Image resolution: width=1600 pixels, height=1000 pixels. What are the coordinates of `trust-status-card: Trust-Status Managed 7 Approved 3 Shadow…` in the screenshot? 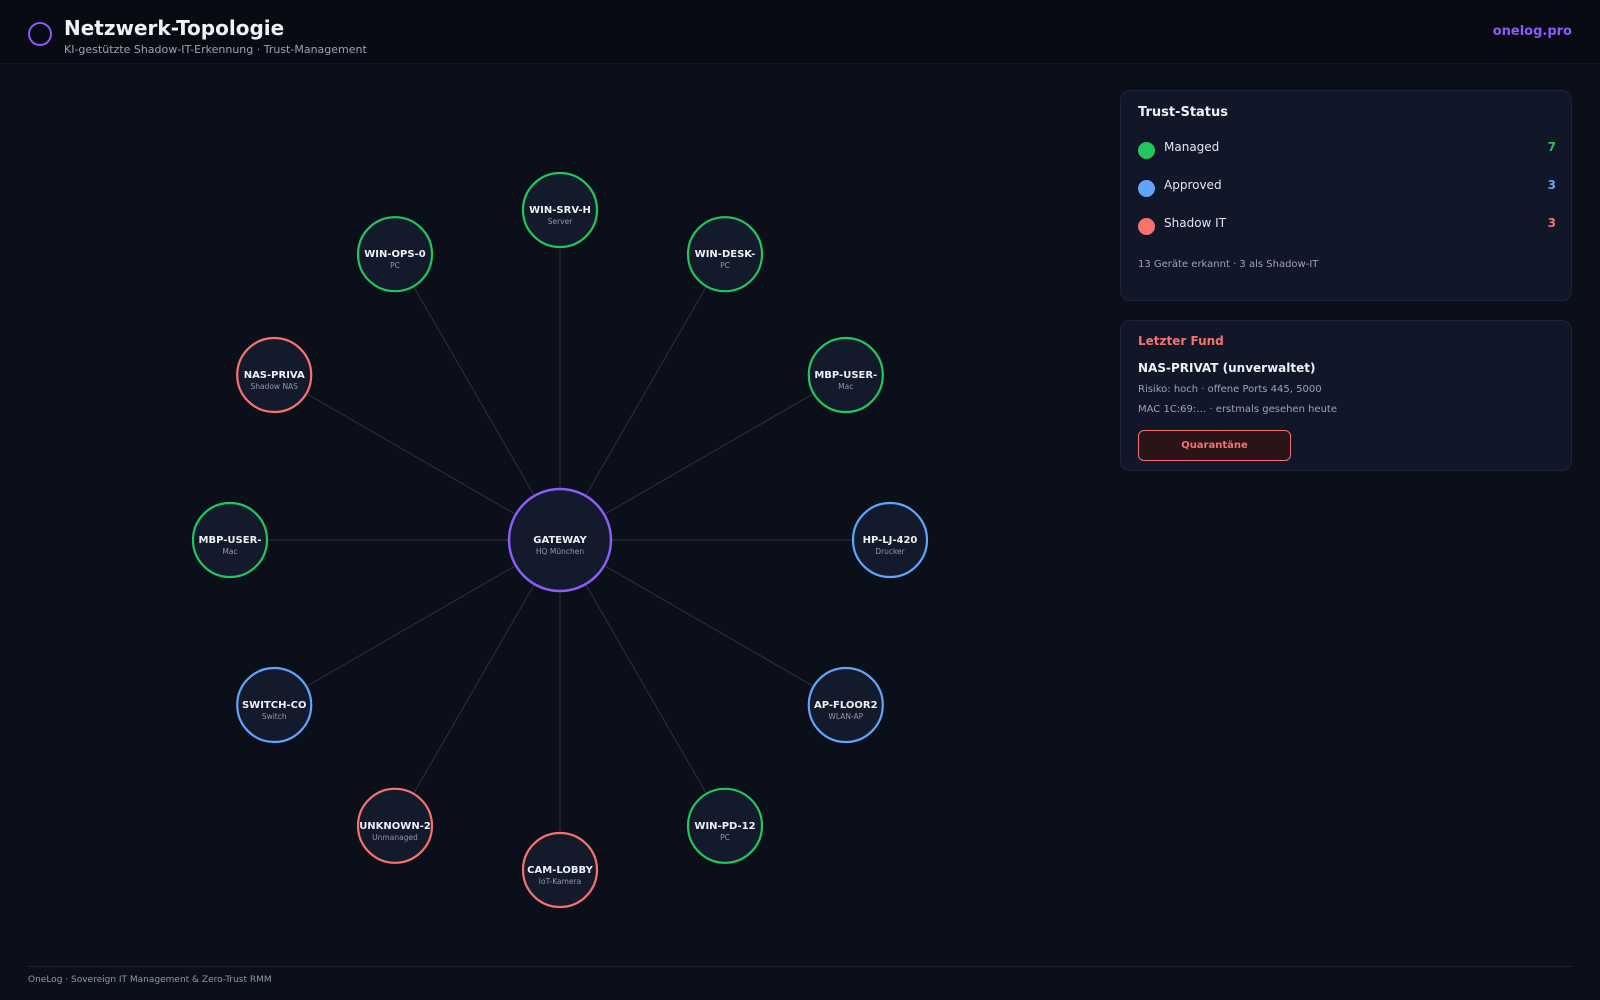 It's located at (1346, 195).